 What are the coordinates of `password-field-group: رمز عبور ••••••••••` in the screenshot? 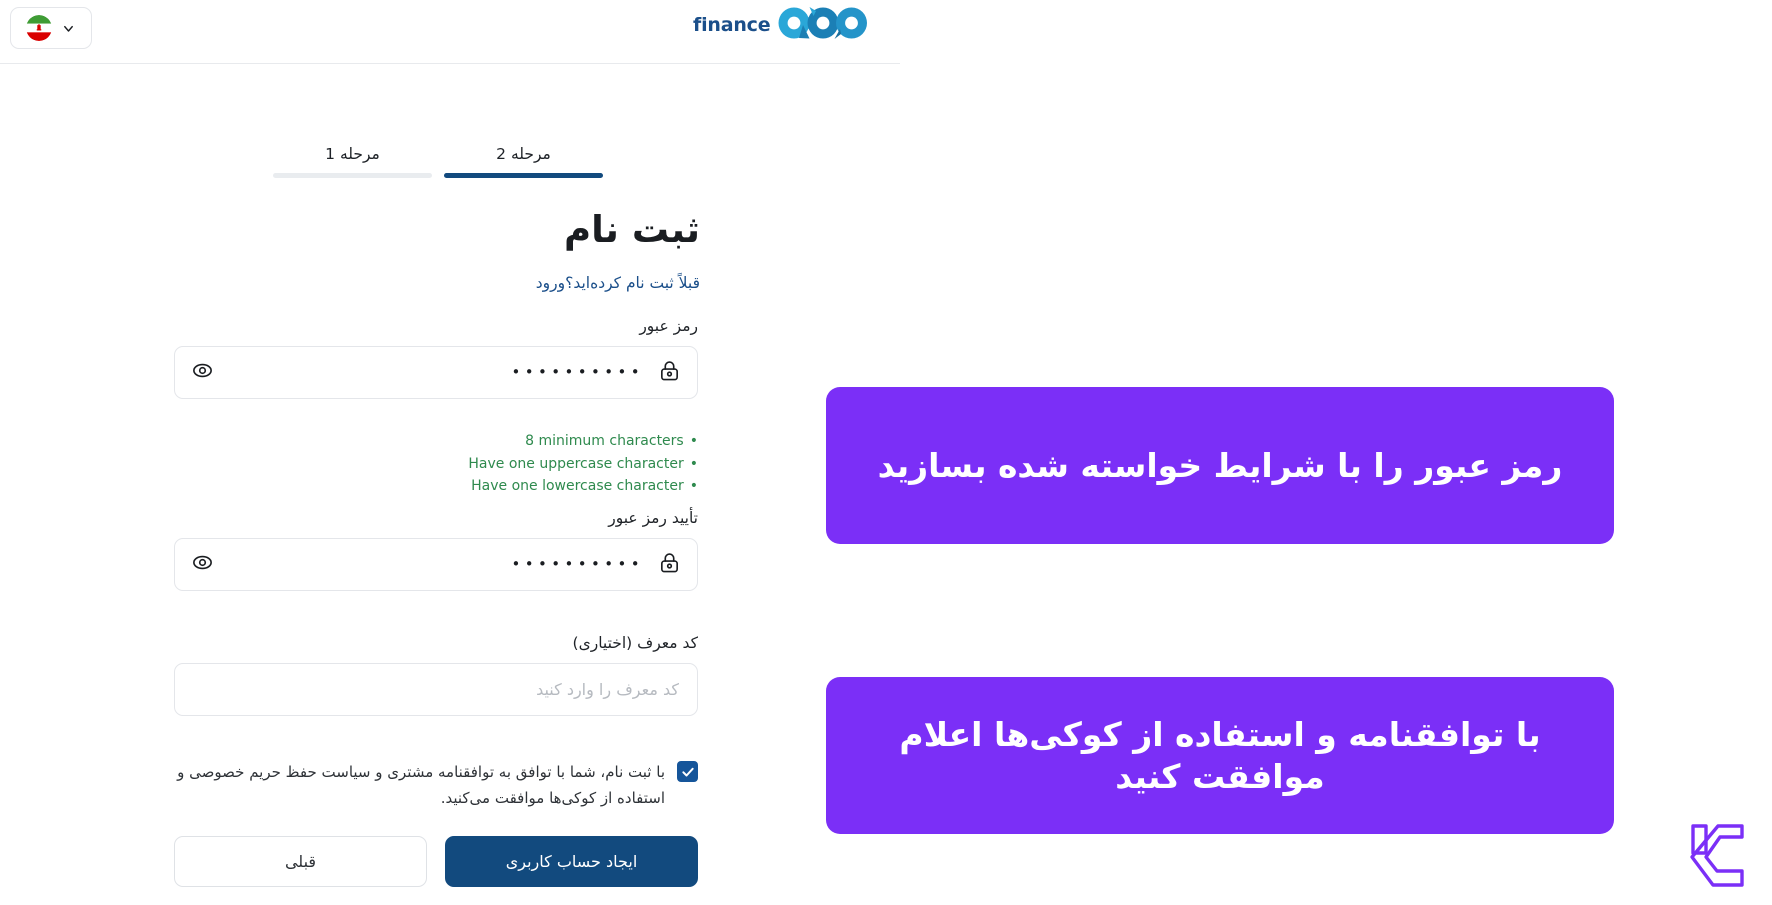 It's located at (436, 357).